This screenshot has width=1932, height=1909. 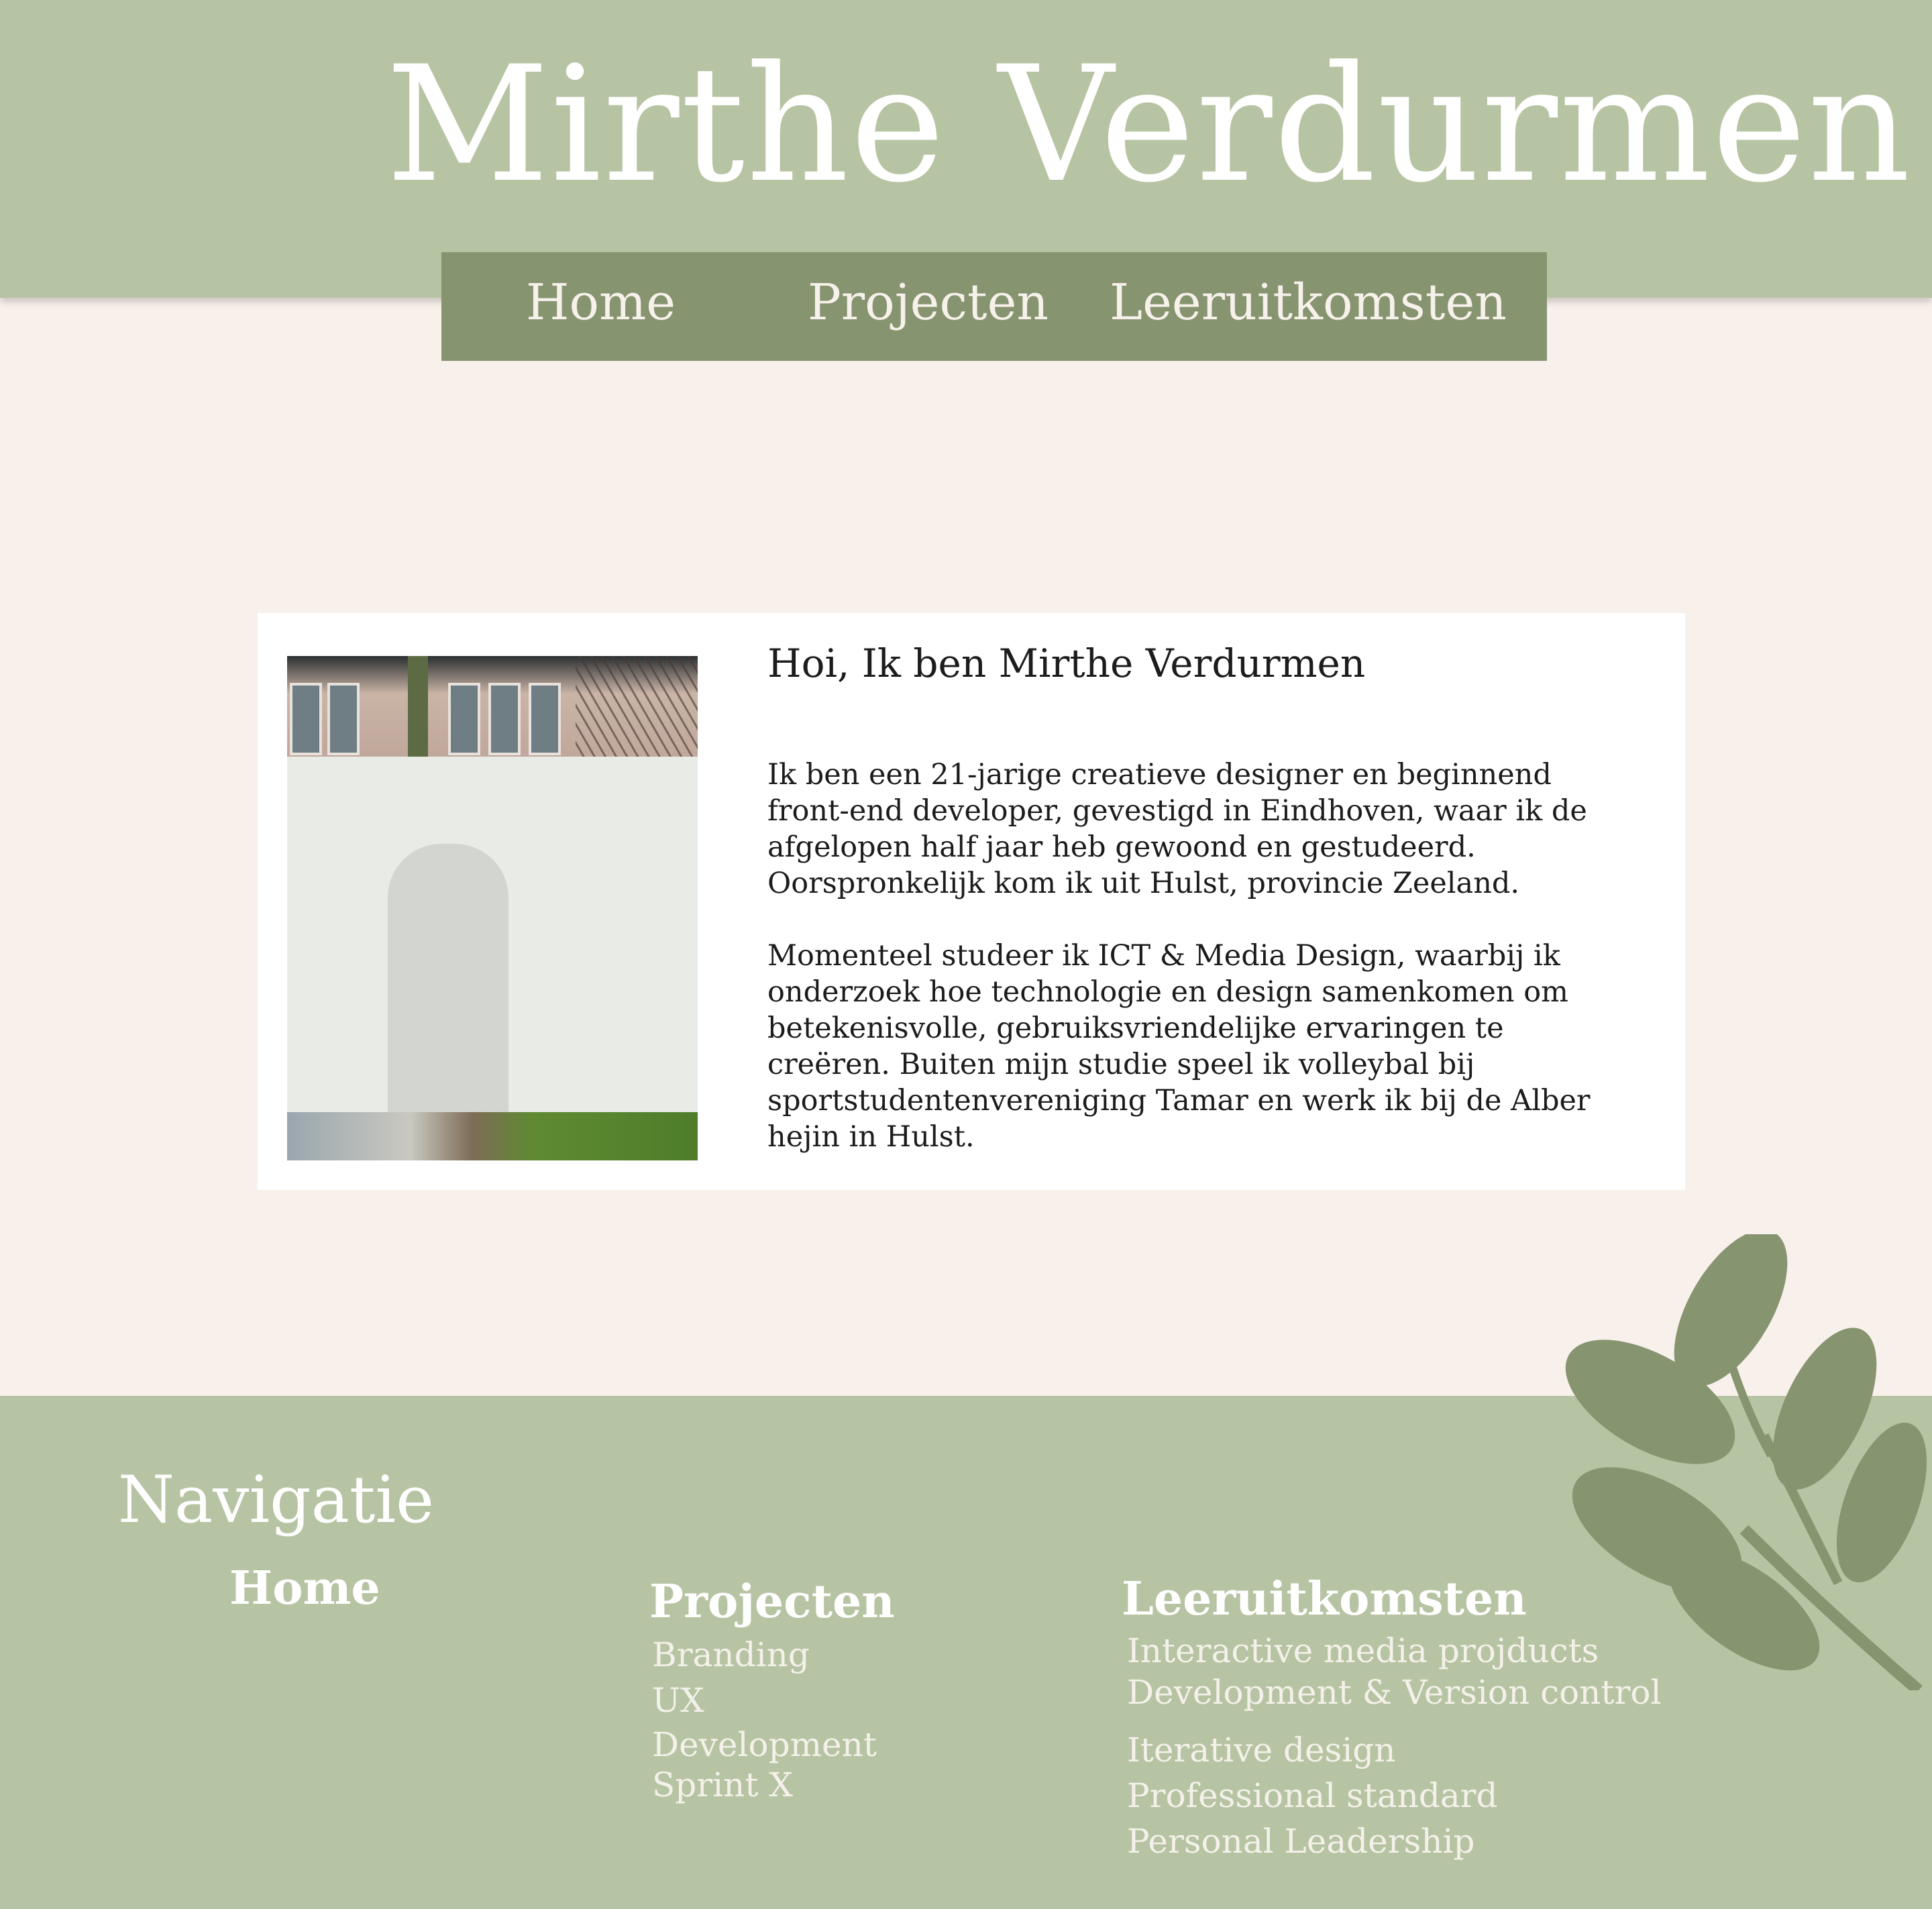 What do you see at coordinates (1324, 1599) in the screenshot?
I see `footer-title-leeruitkomsten: Leeruitkomsten` at bounding box center [1324, 1599].